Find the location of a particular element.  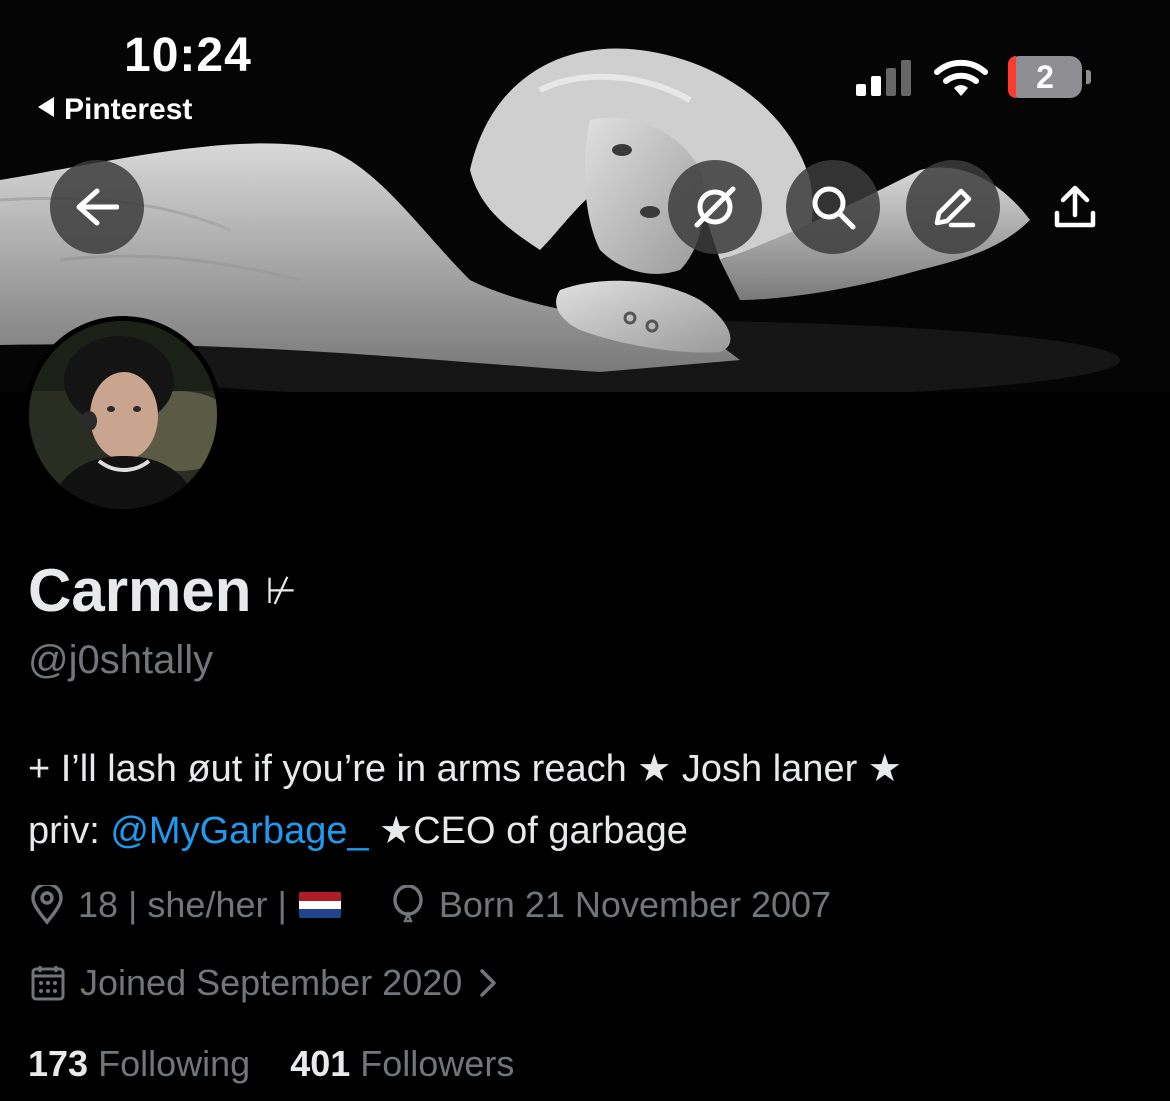

battery-indicator: 2 is located at coordinates (1049, 77).